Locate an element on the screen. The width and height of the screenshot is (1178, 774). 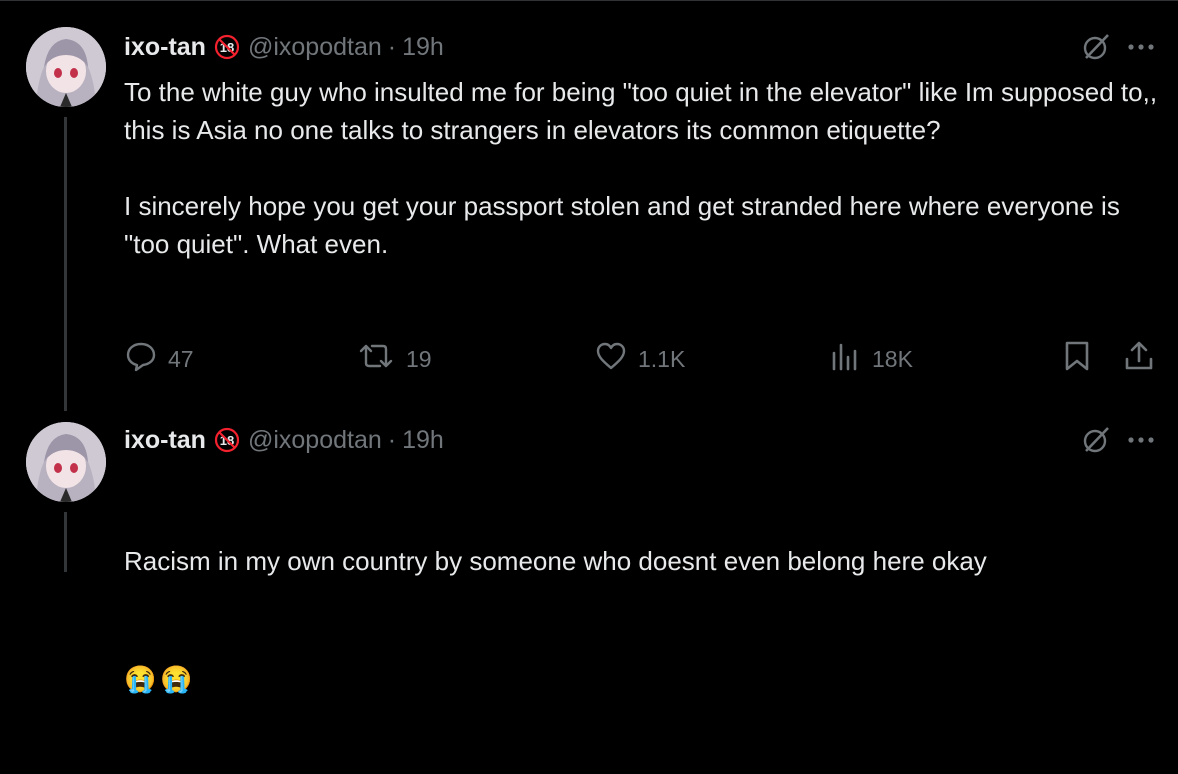
repost-count: 19 is located at coordinates (419, 358).